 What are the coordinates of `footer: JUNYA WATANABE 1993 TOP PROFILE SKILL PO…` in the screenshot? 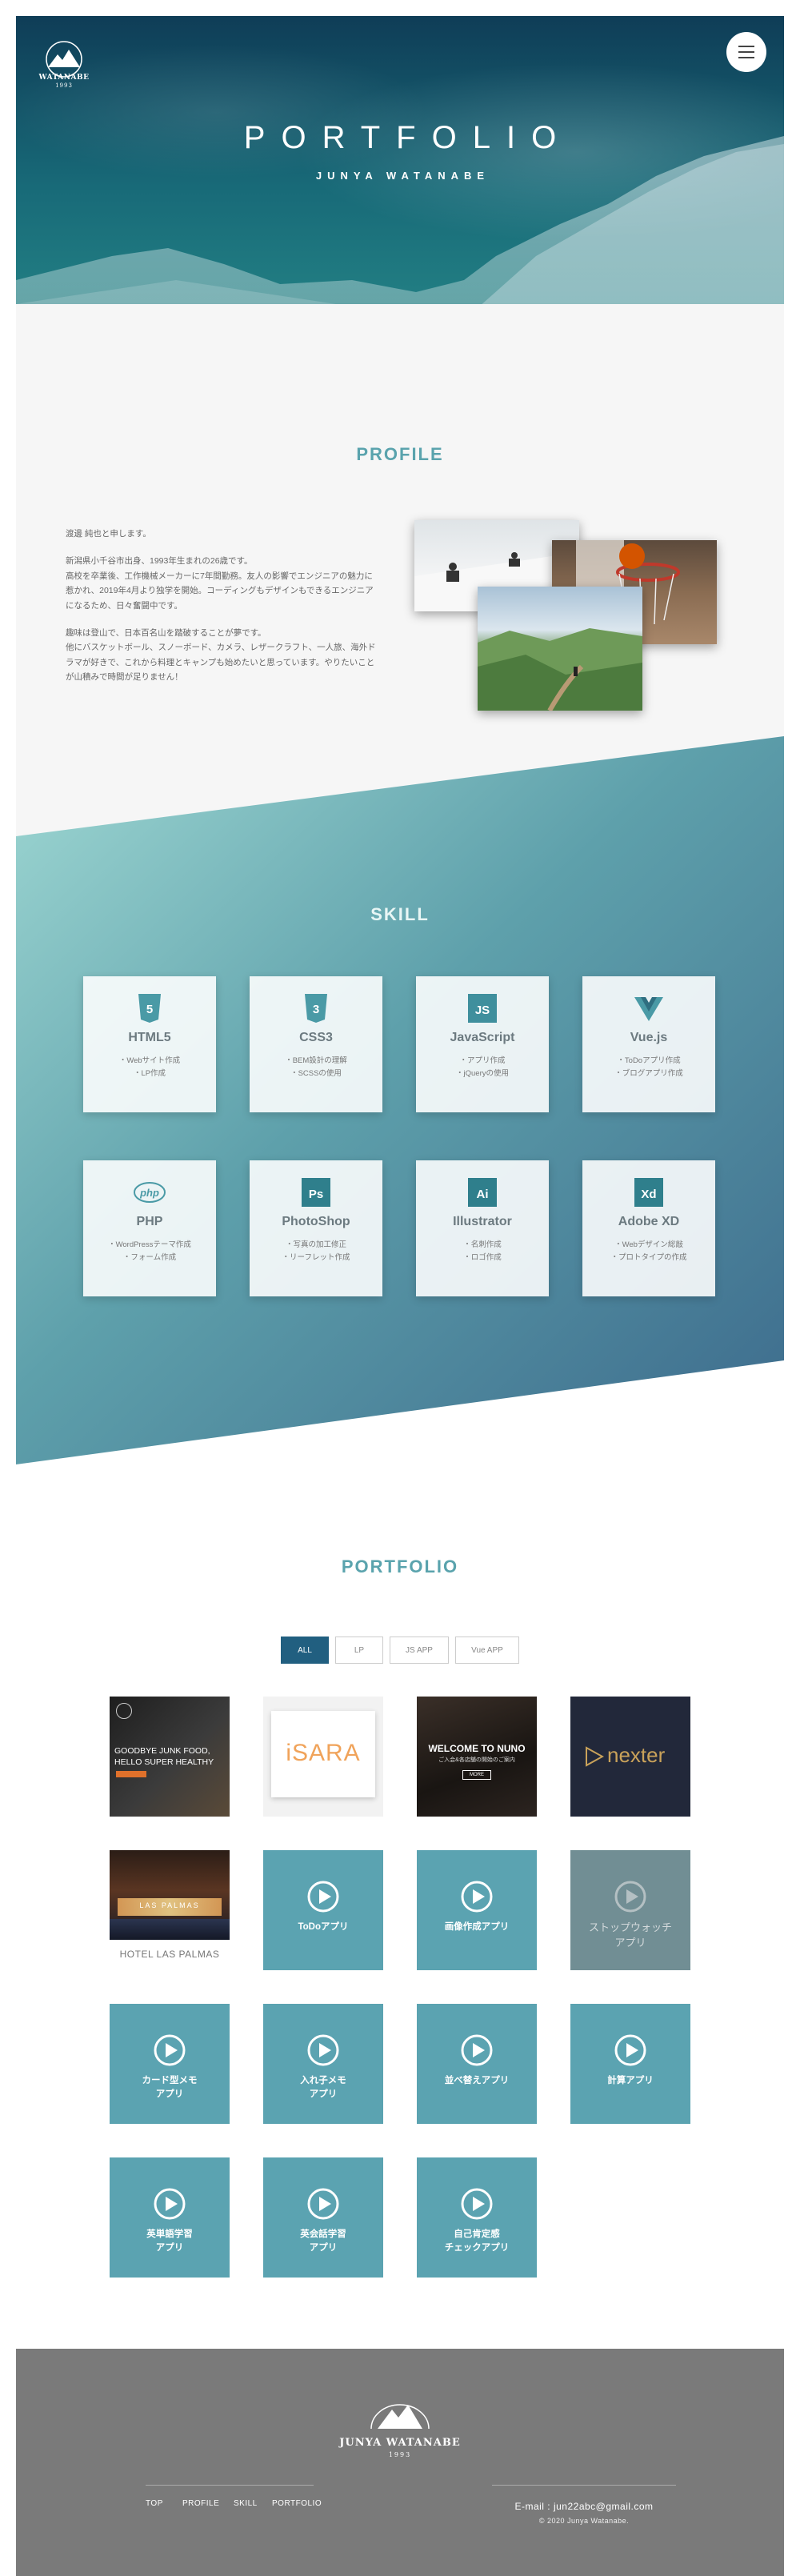 It's located at (400, 2462).